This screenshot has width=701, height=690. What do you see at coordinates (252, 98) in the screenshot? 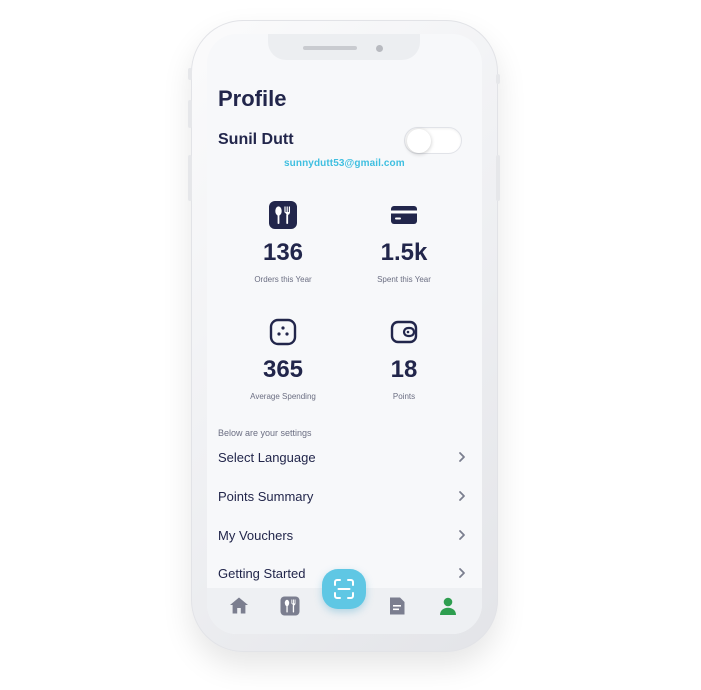
I see `page-title: Profile` at bounding box center [252, 98].